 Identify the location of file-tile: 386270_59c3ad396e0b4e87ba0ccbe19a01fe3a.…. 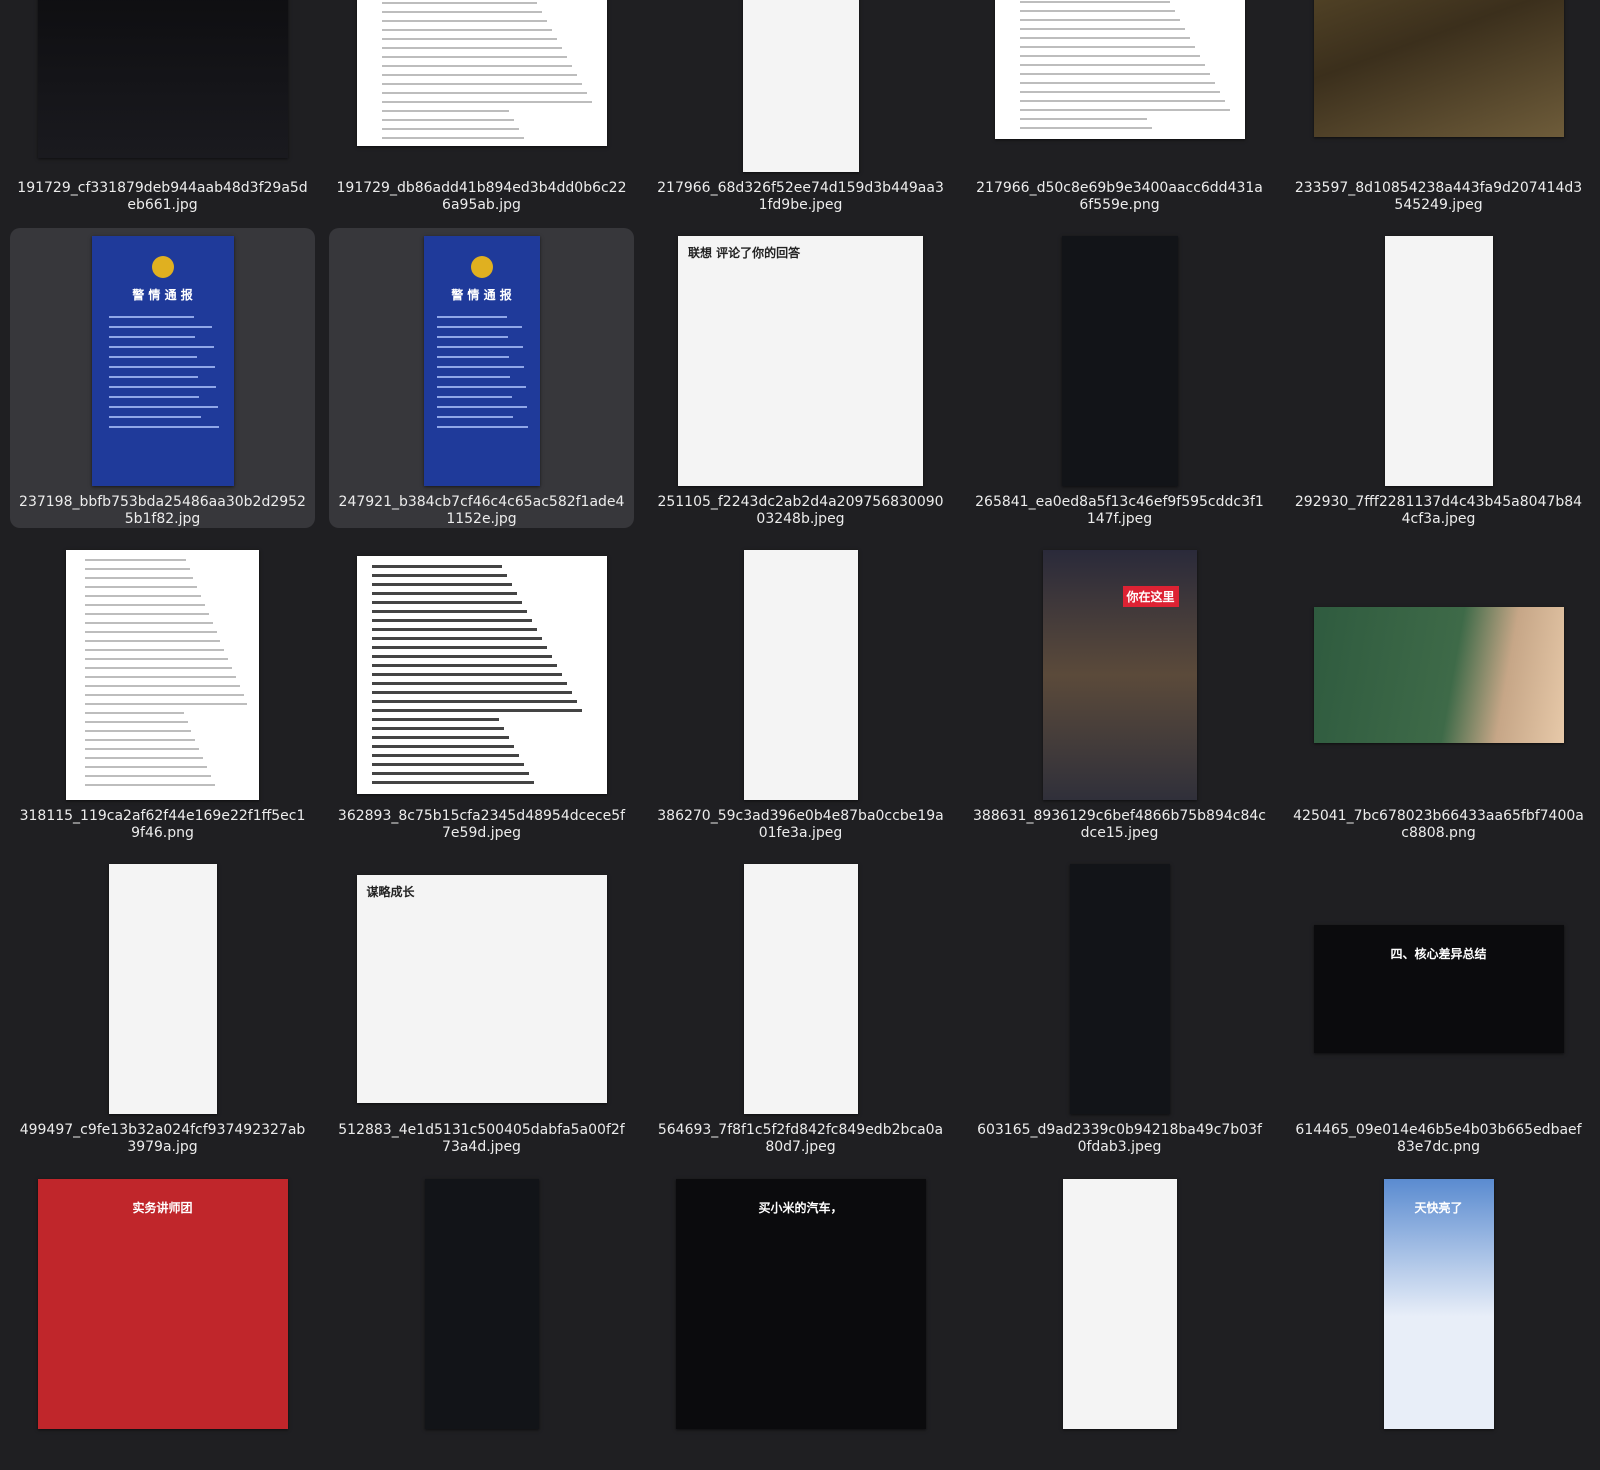
(800, 692).